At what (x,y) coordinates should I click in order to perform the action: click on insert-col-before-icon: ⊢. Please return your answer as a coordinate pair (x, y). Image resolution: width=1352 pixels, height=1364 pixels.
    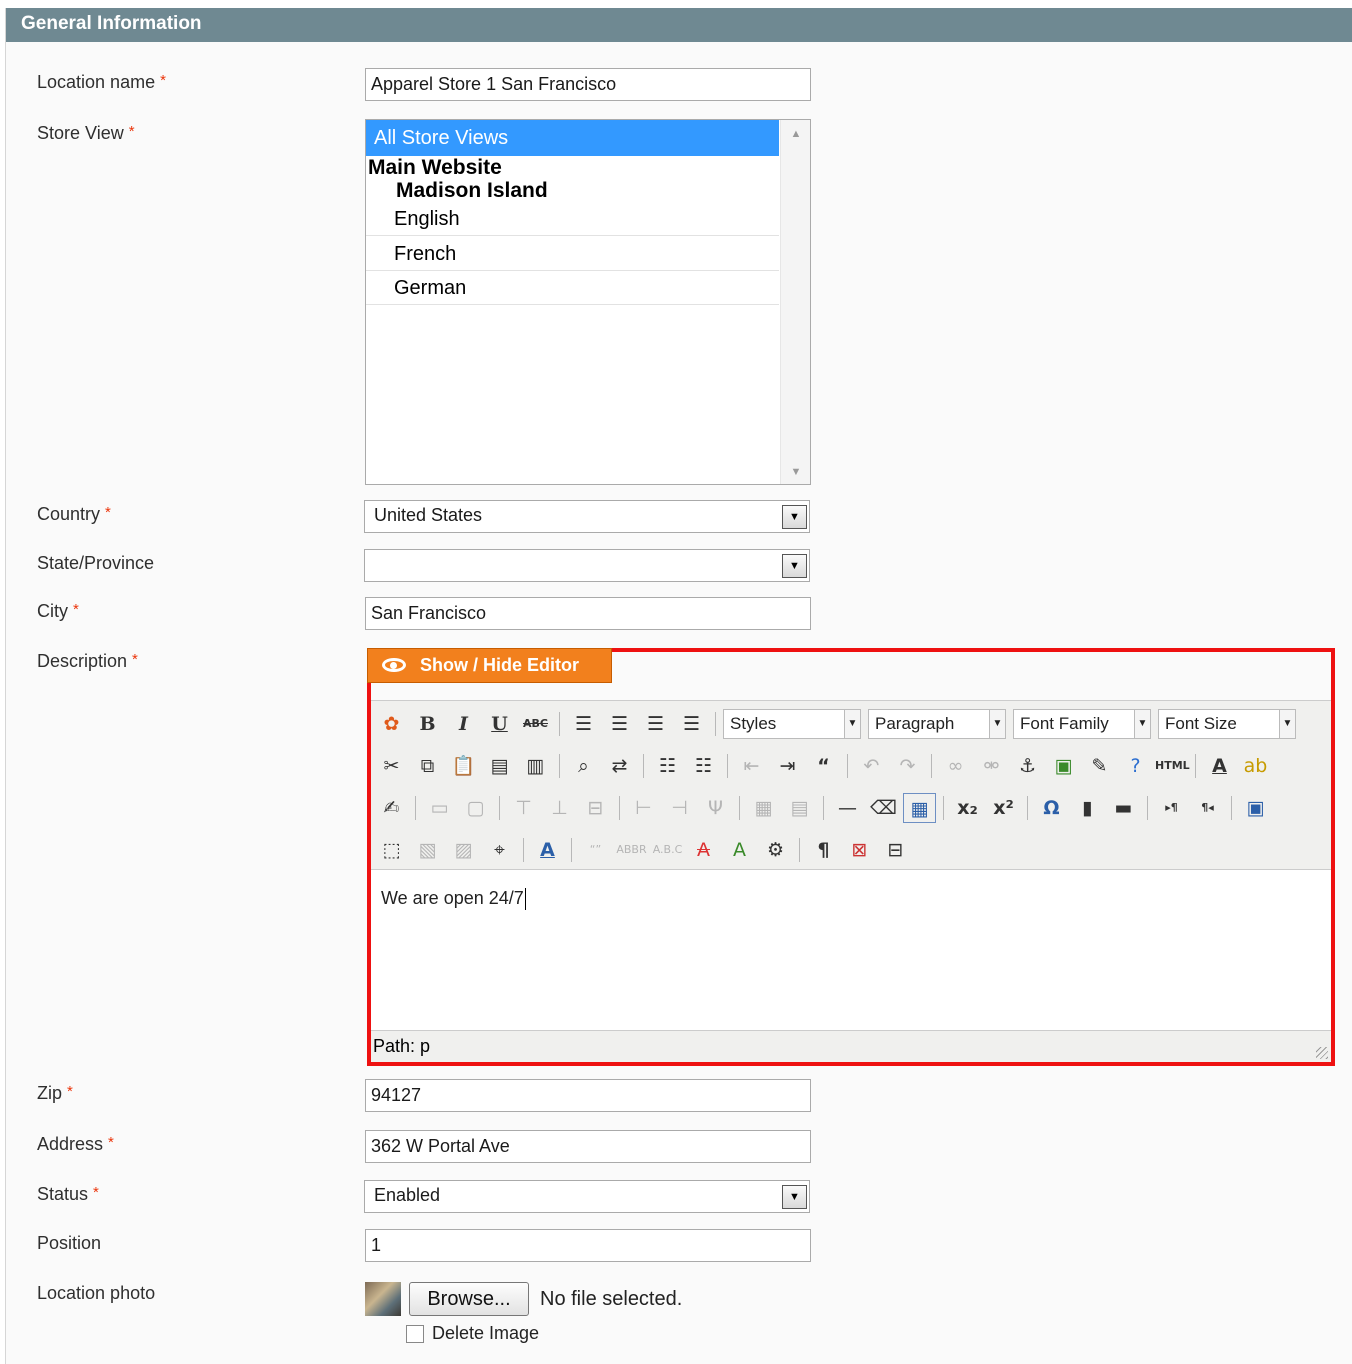
    Looking at the image, I should click on (643, 808).